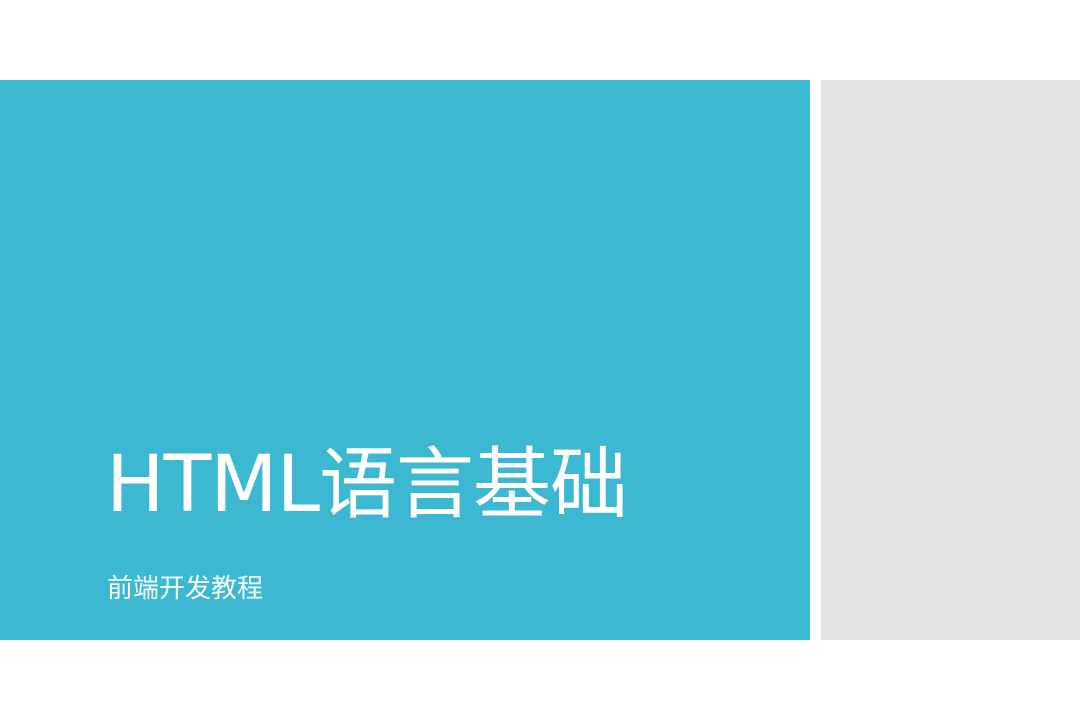 The height and width of the screenshot is (720, 1080). I want to click on slide-subtitle: 前端开发教程, so click(185, 589).